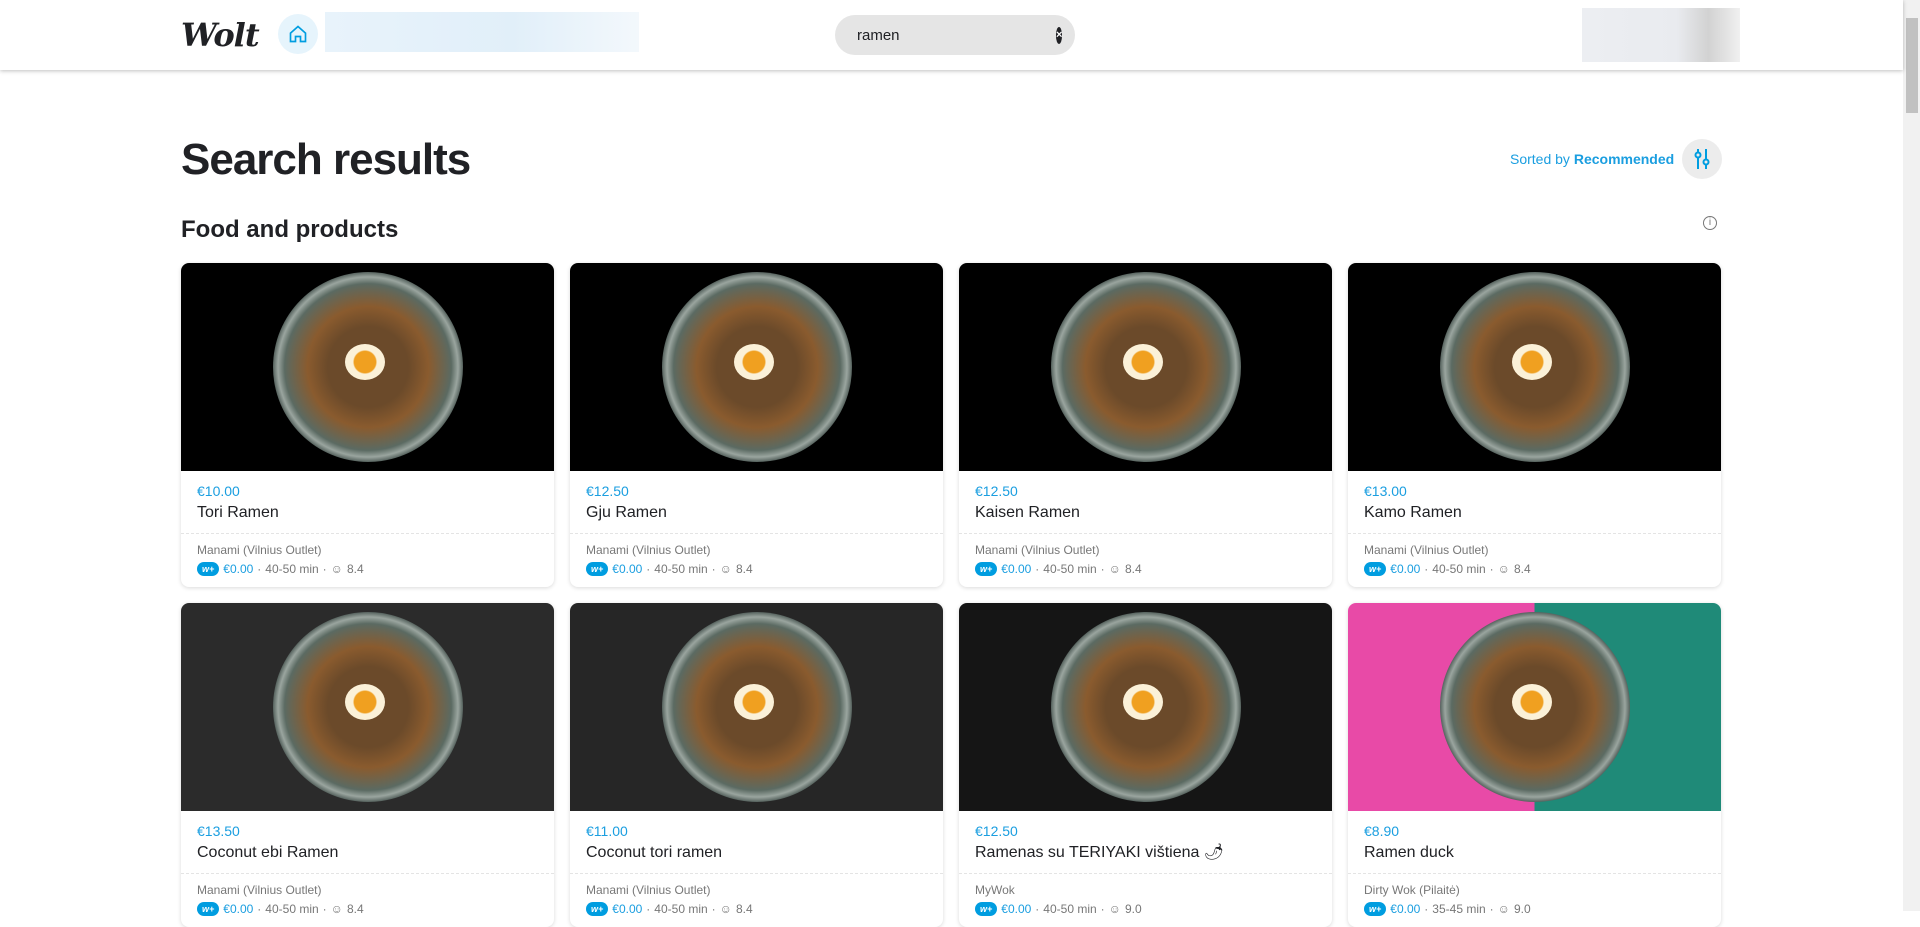 This screenshot has height=927, width=1920. What do you see at coordinates (1534, 909) in the screenshot?
I see `delivery-info: w+ €0.00 · 35-45 min · ☺ 9.0` at bounding box center [1534, 909].